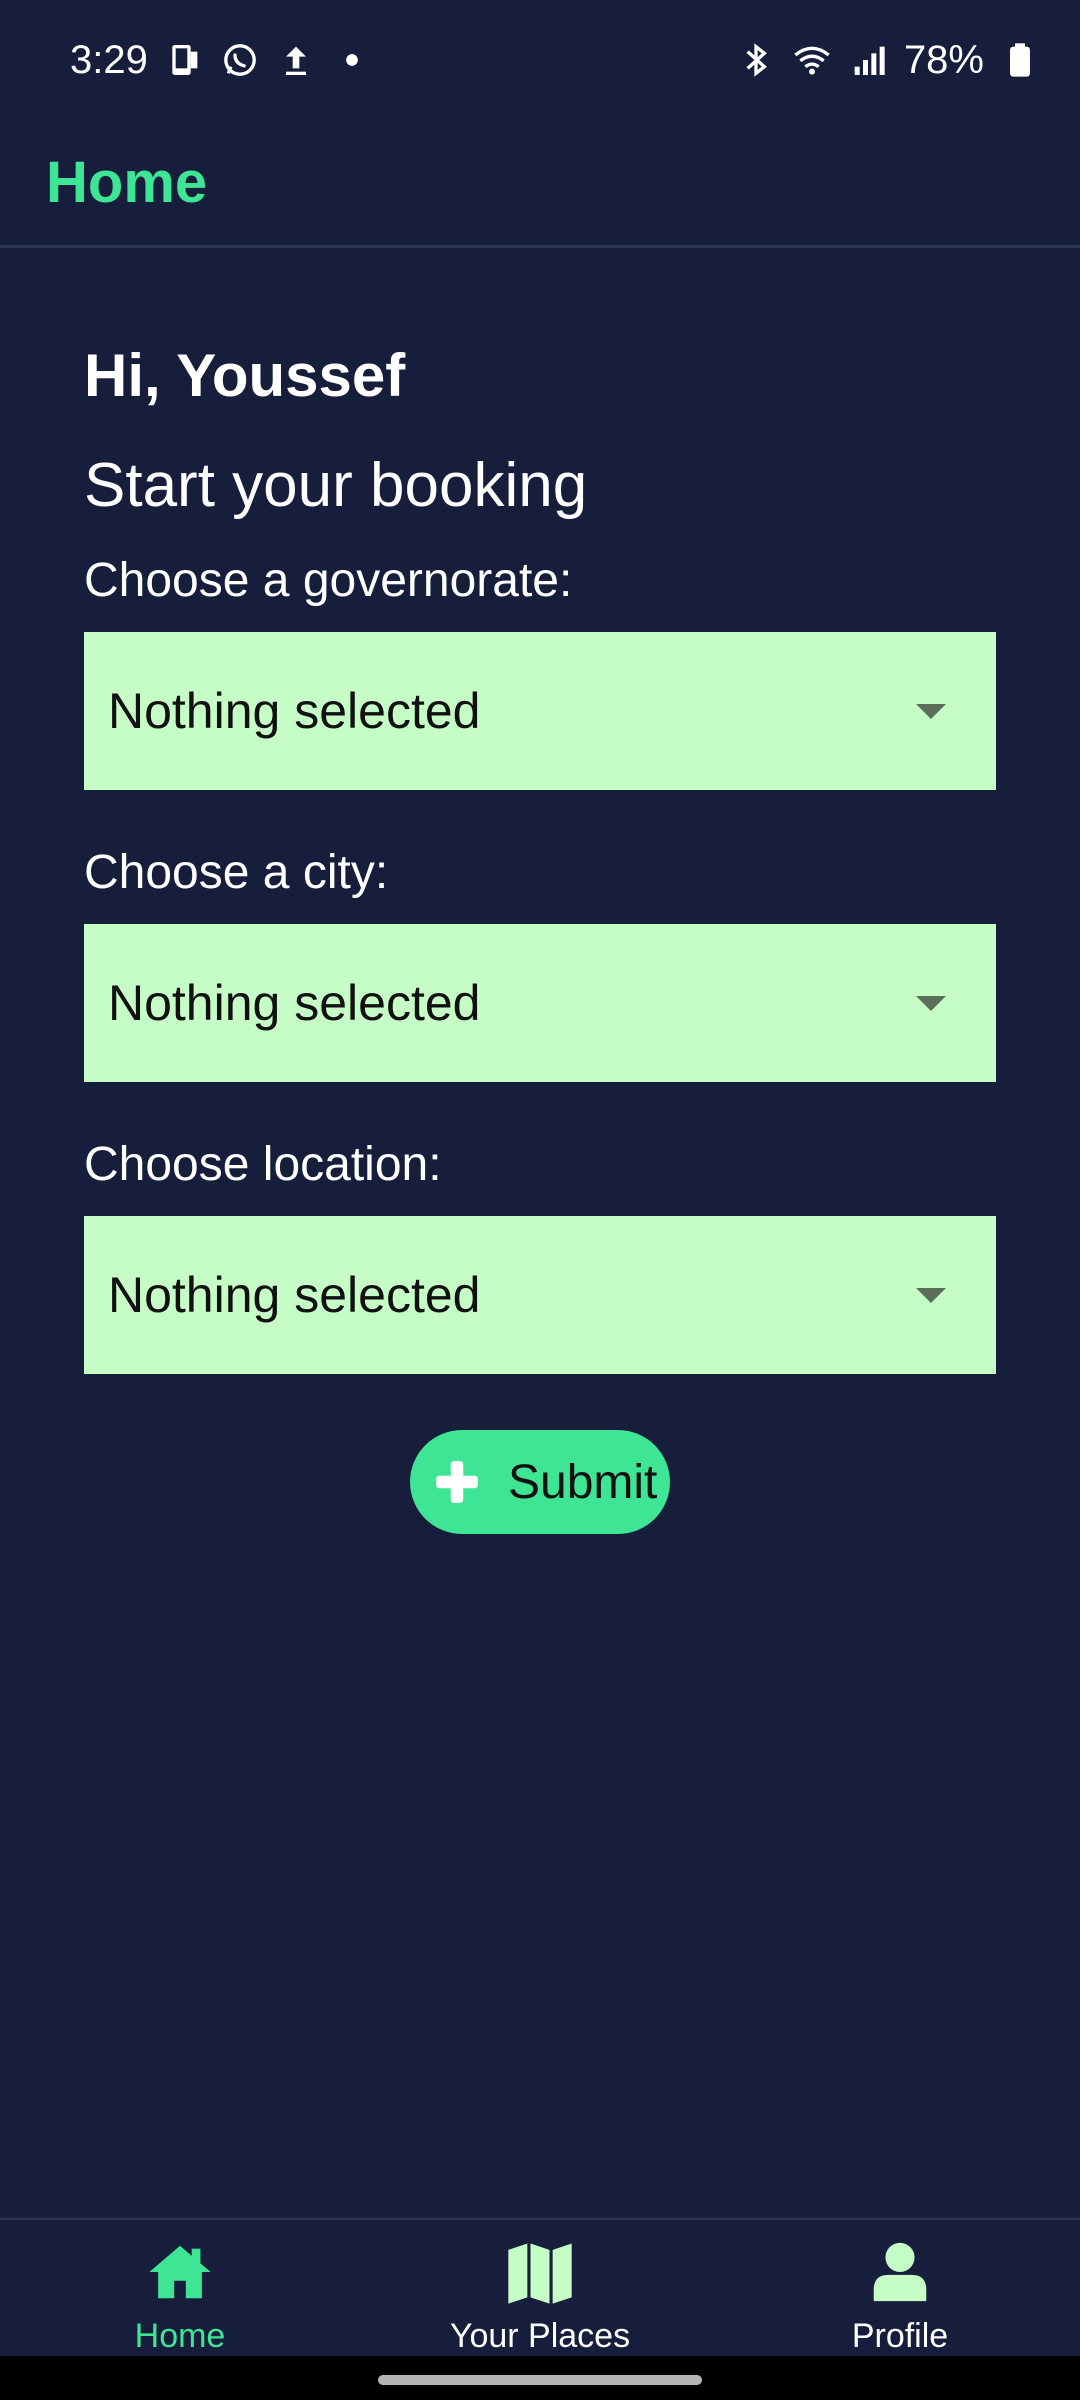 The height and width of the screenshot is (2400, 1080). I want to click on battery-percent: 78%, so click(943, 59).